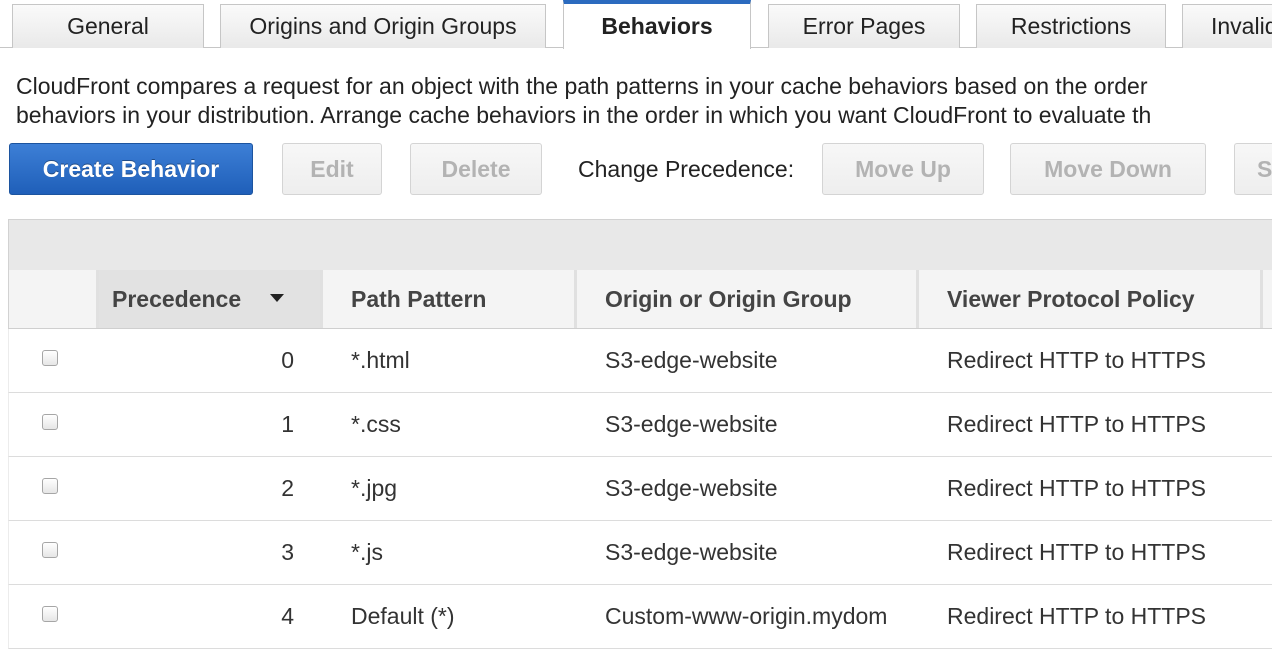  I want to click on edit-button: Edit, so click(332, 169).